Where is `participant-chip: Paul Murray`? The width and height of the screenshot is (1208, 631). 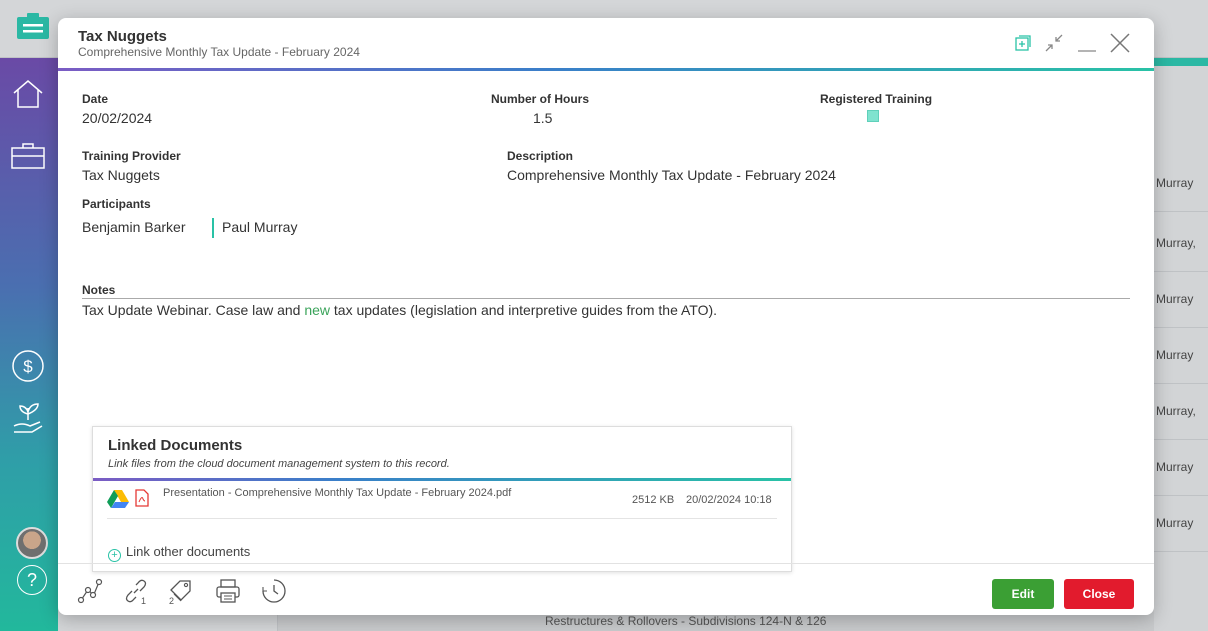
participant-chip: Paul Murray is located at coordinates (259, 227).